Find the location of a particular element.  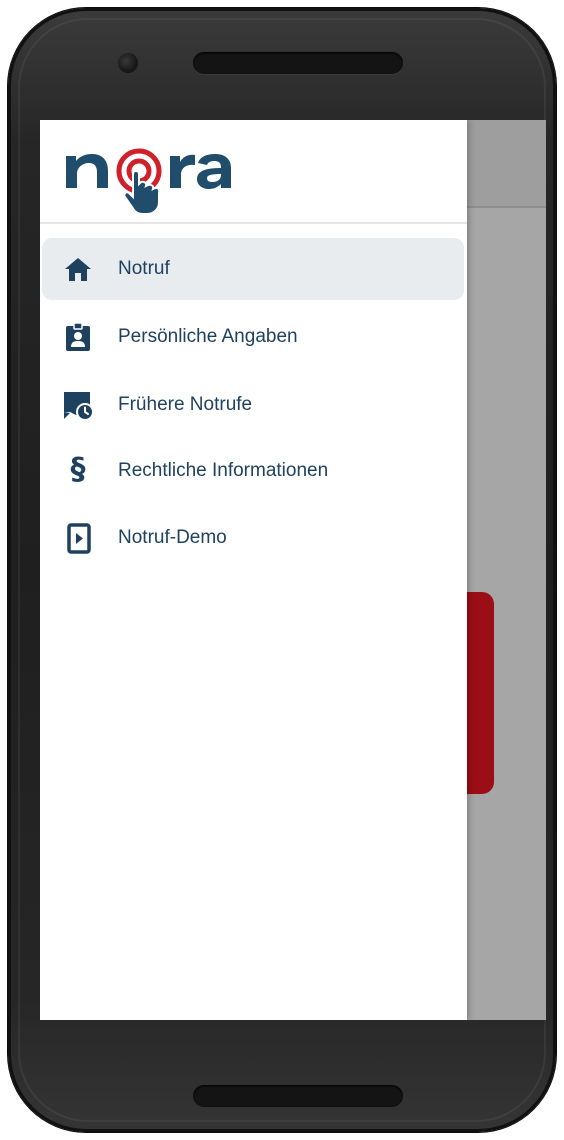

drawer-header is located at coordinates (253, 172).